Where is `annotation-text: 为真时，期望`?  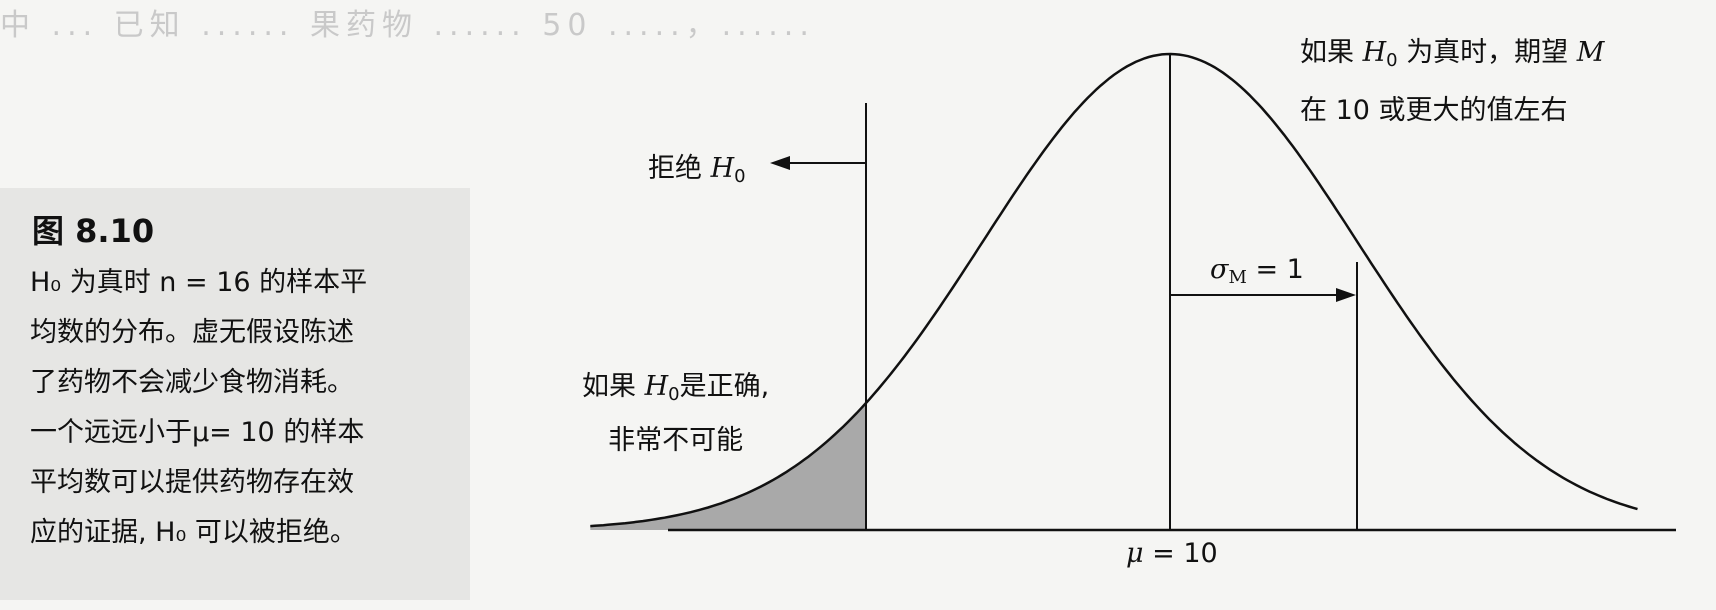
annotation-text: 为真时，期望 is located at coordinates (1487, 52).